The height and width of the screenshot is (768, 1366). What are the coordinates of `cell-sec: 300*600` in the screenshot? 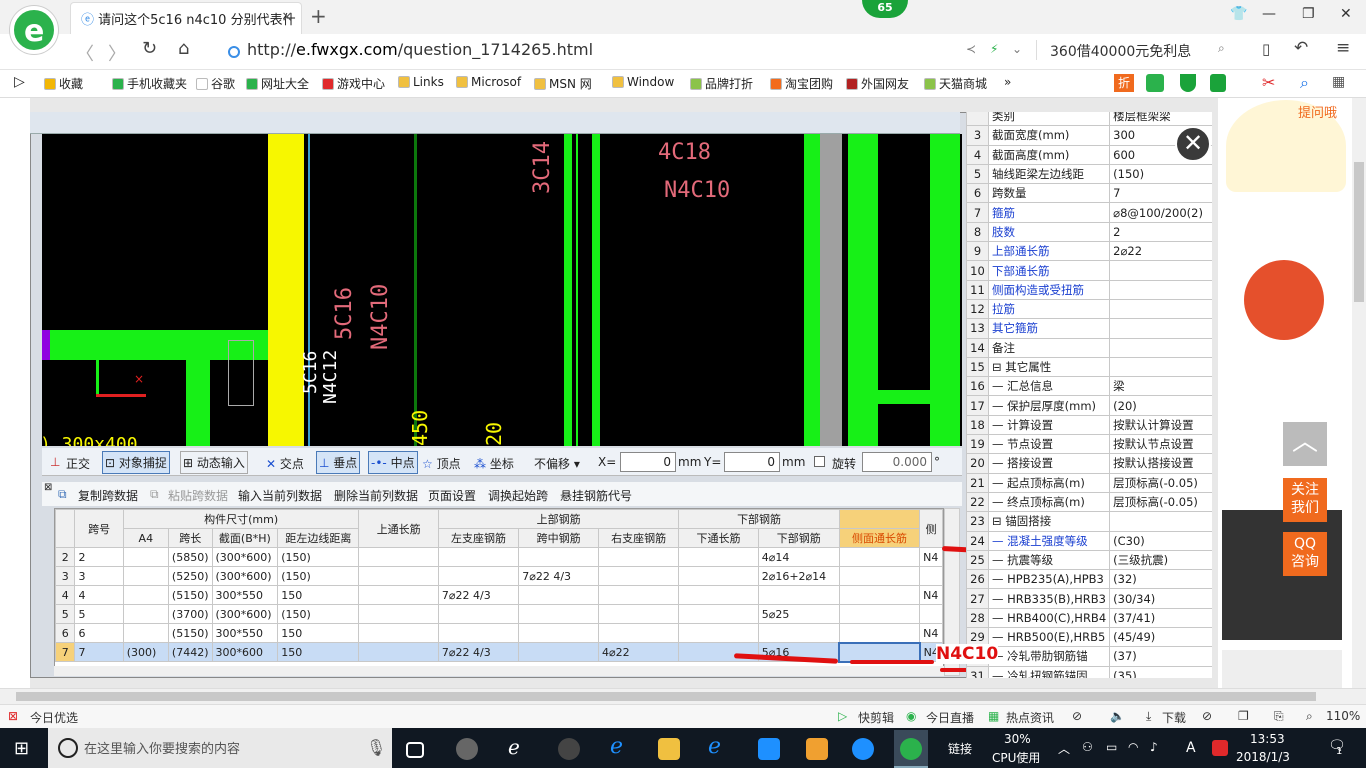 It's located at (245, 652).